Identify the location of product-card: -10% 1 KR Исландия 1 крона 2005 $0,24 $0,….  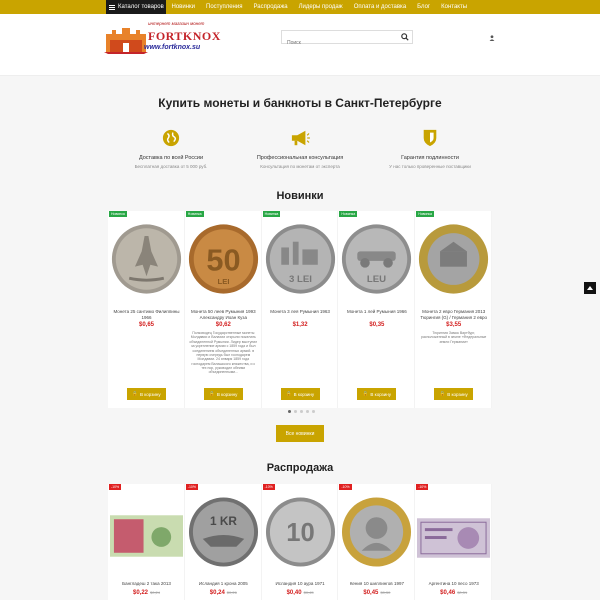
(223, 542).